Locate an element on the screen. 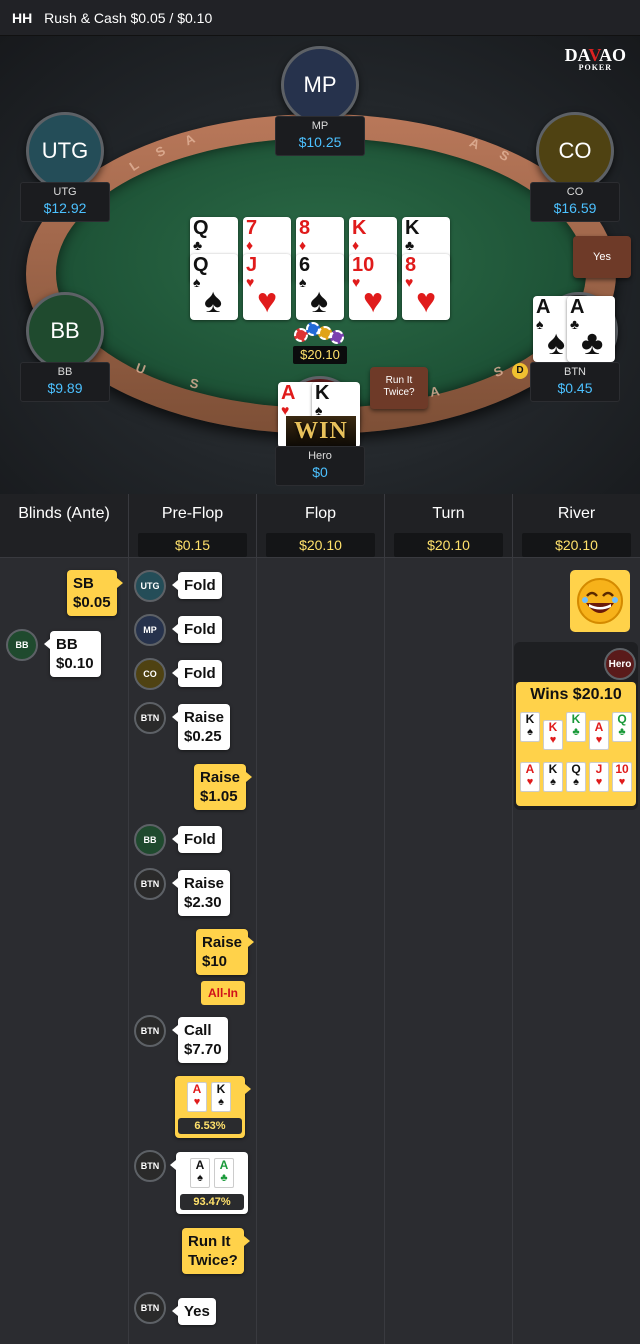 This screenshot has height=1344, width=640. street-title: Blinds (Ante) is located at coordinates (64, 513).